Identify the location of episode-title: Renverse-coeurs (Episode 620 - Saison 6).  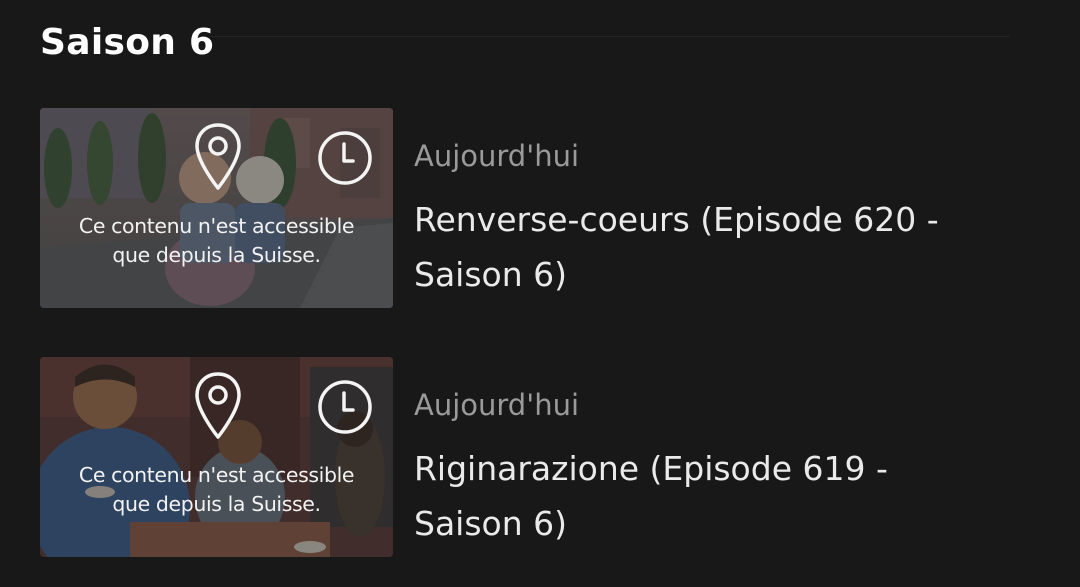
(699, 247).